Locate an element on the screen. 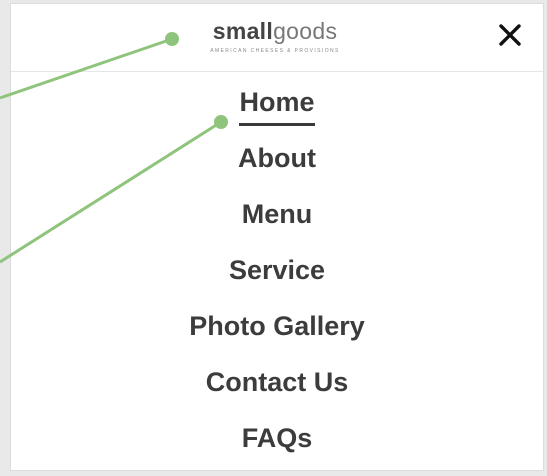 The image size is (547, 476). close-icon is located at coordinates (510, 35).